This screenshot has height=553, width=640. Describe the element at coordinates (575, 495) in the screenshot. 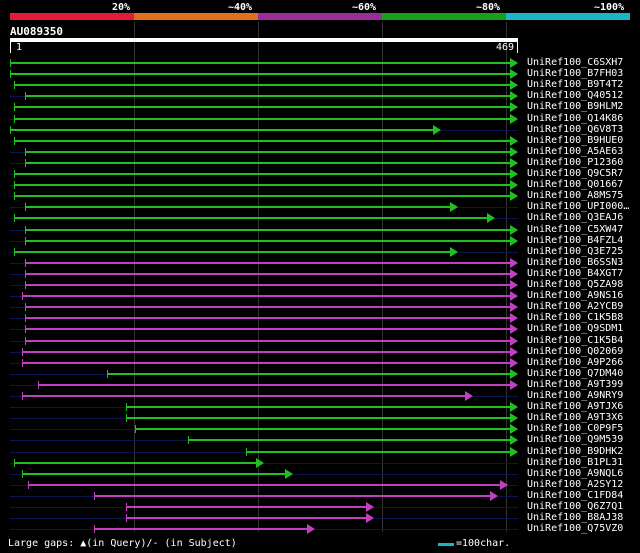

I see `hit-label: UniRef100_C1FD84` at that location.